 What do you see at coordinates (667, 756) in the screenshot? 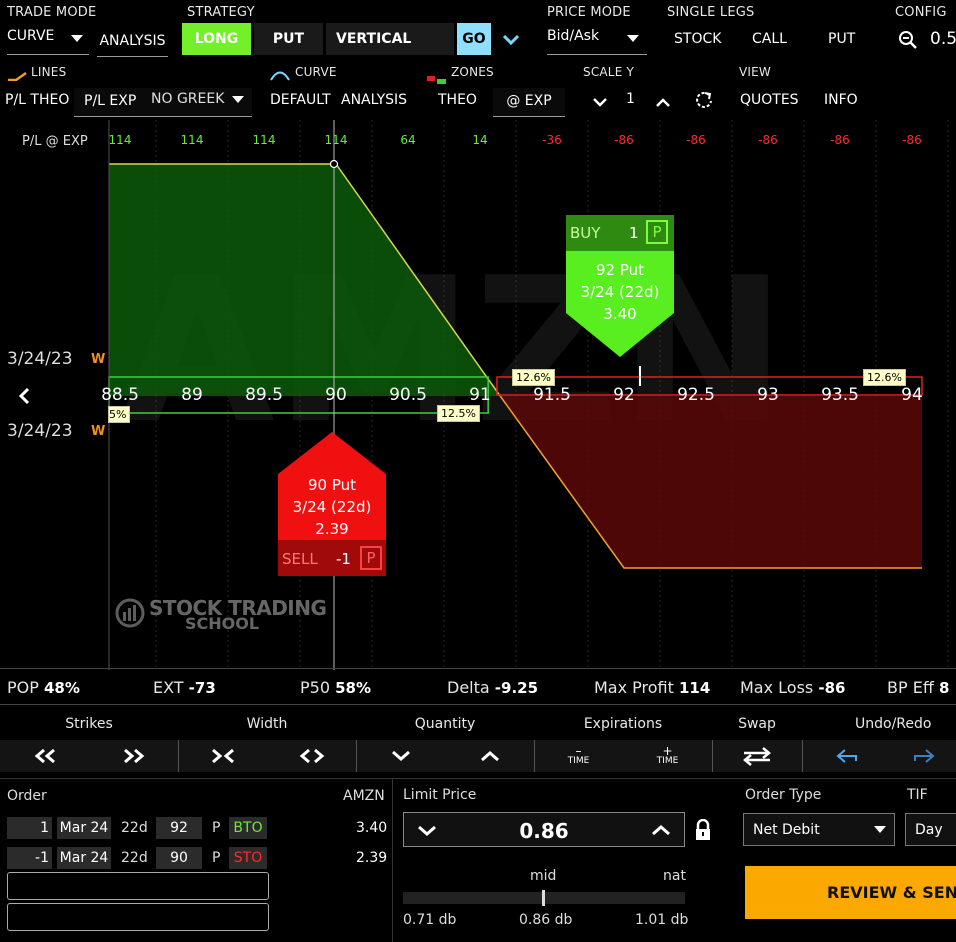
I see `time-plus-button: + TIME` at bounding box center [667, 756].